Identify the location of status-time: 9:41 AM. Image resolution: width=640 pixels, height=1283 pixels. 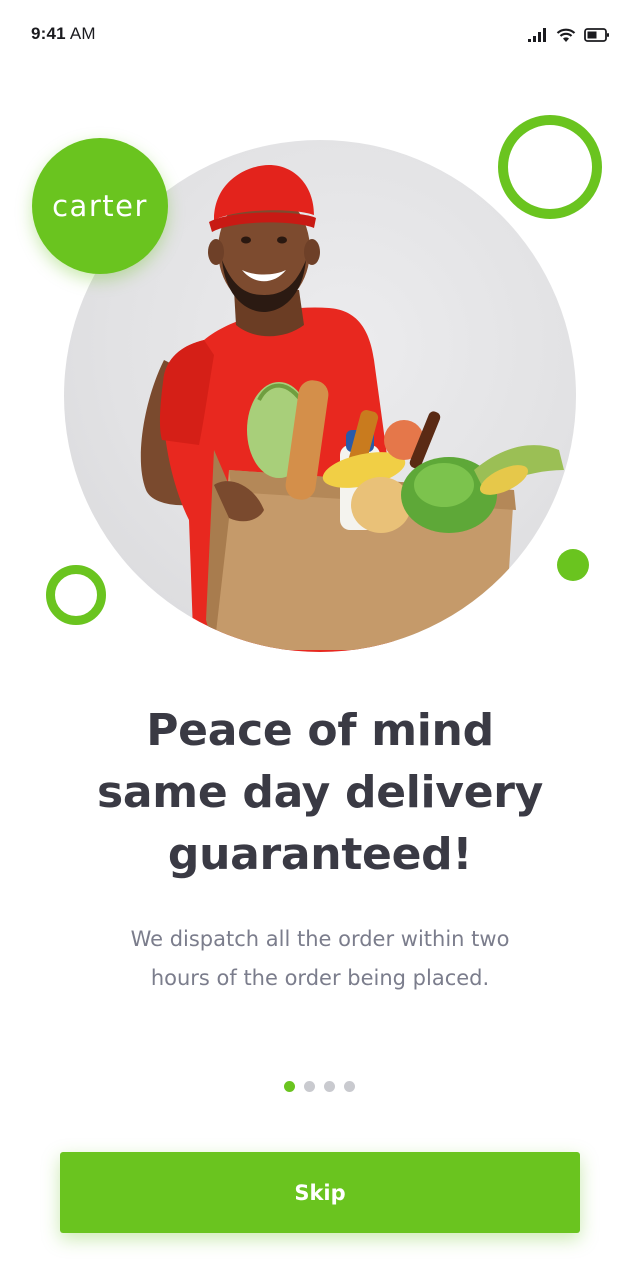
(63, 33).